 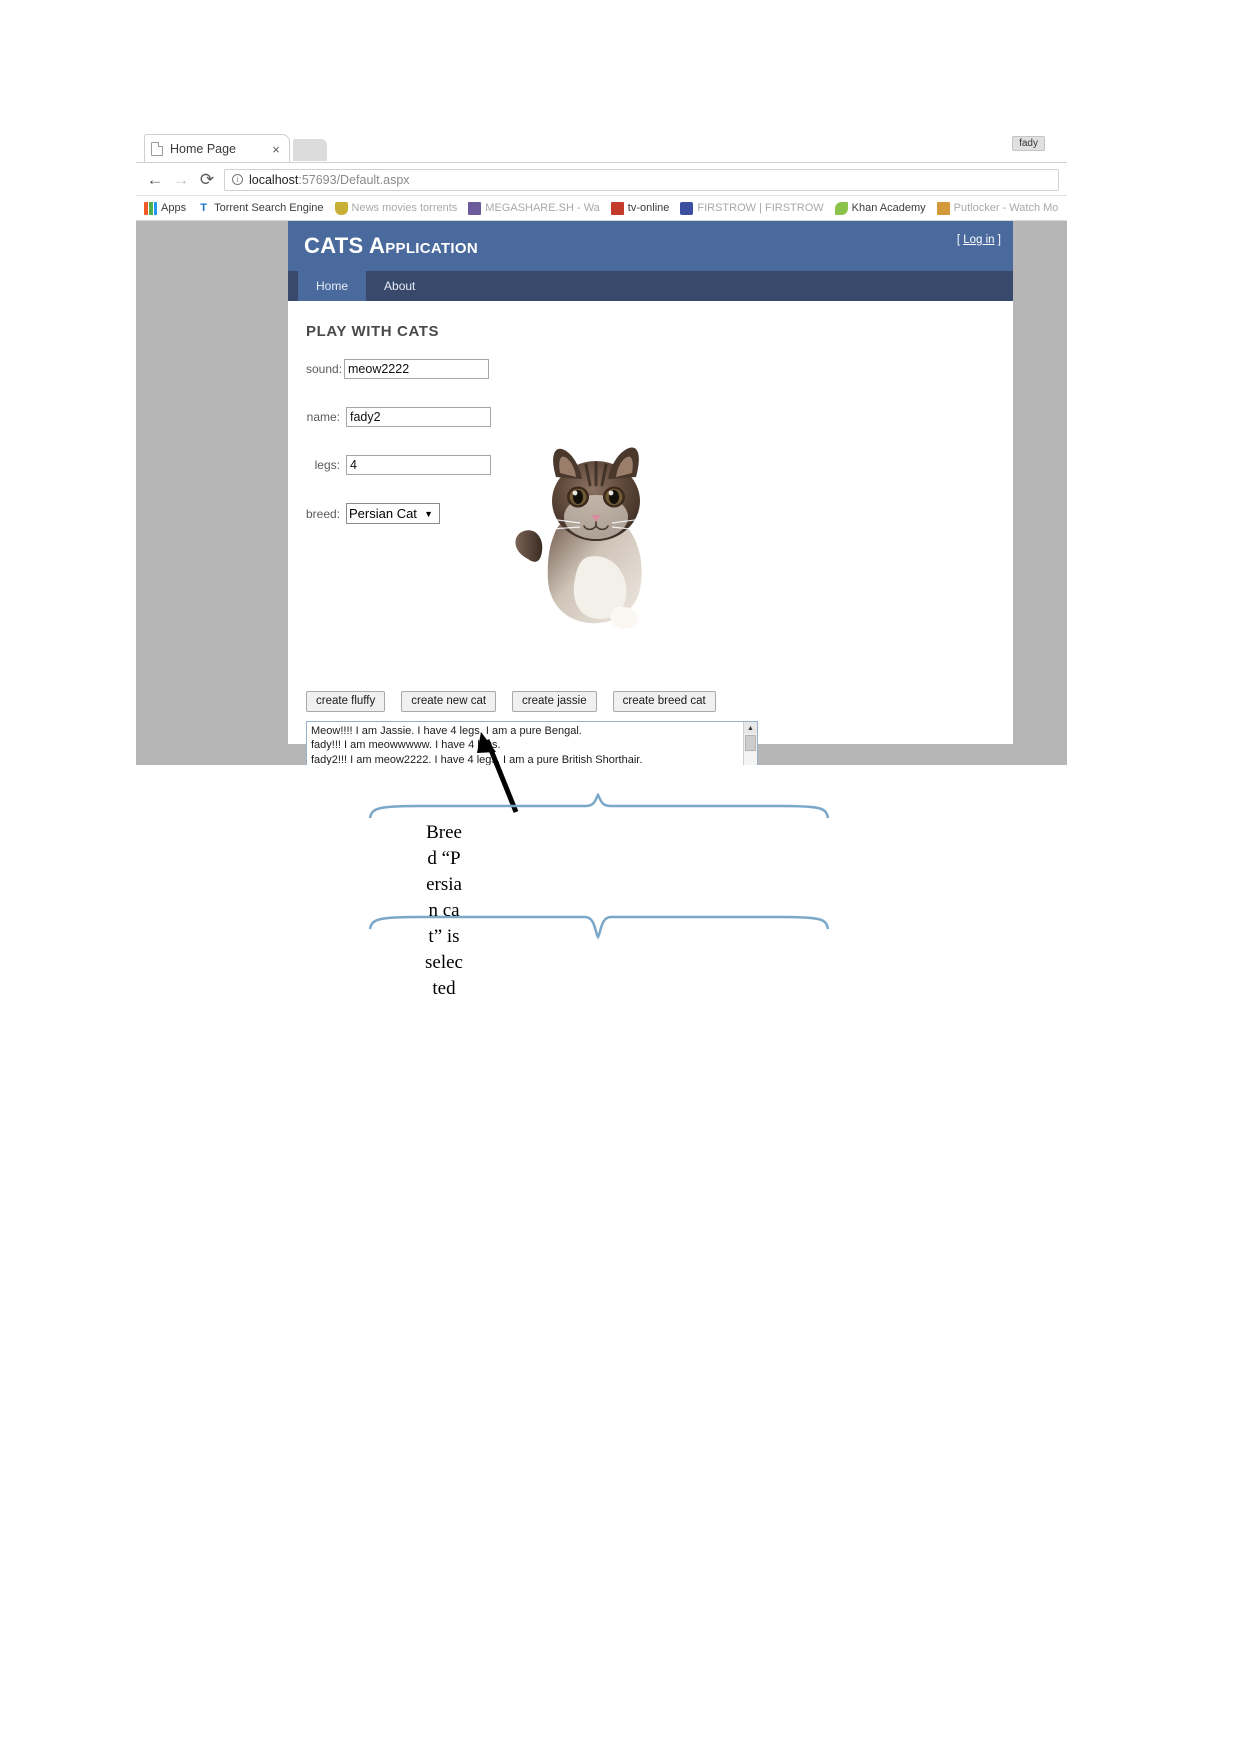 I want to click on create-breed-cat-button: create breed cat, so click(x=664, y=701).